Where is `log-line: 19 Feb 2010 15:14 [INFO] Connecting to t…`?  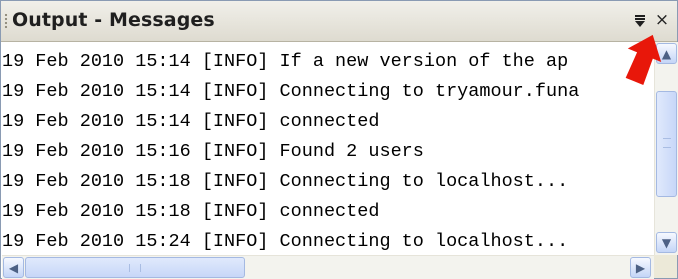 log-line: 19 Feb 2010 15:14 [INFO] Connecting to t… is located at coordinates (291, 91).